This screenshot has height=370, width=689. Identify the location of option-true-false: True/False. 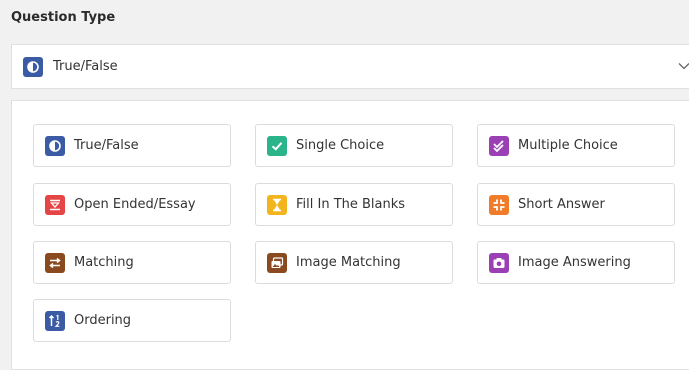
(132, 145).